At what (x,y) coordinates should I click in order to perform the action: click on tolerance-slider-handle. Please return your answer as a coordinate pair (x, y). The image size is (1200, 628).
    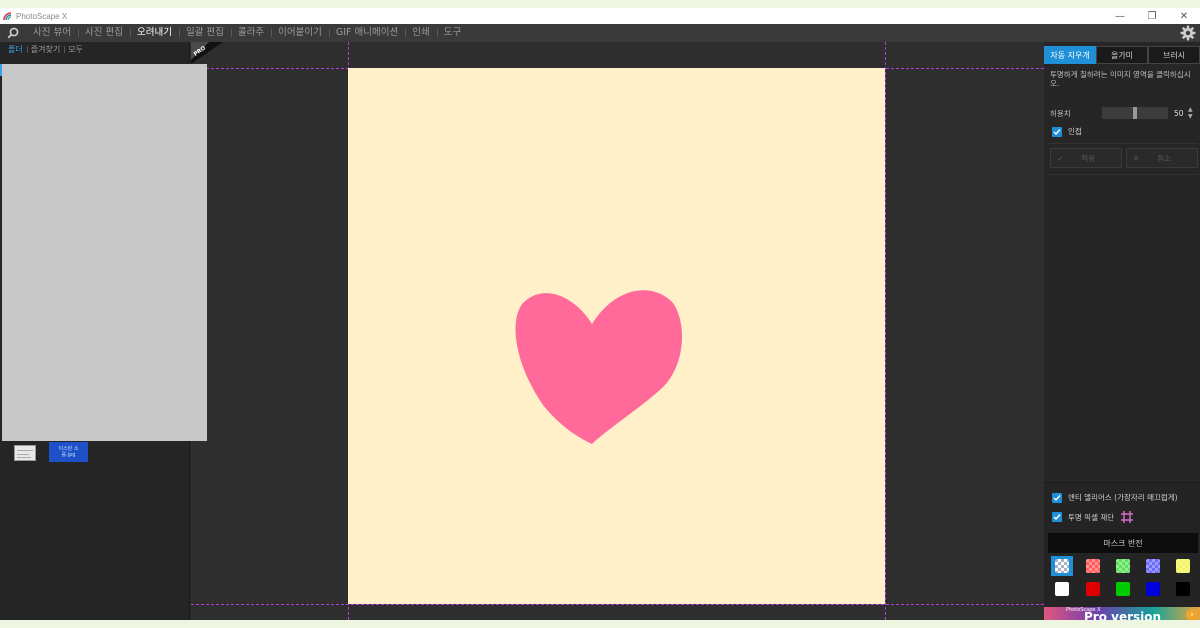
    Looking at the image, I should click on (1135, 113).